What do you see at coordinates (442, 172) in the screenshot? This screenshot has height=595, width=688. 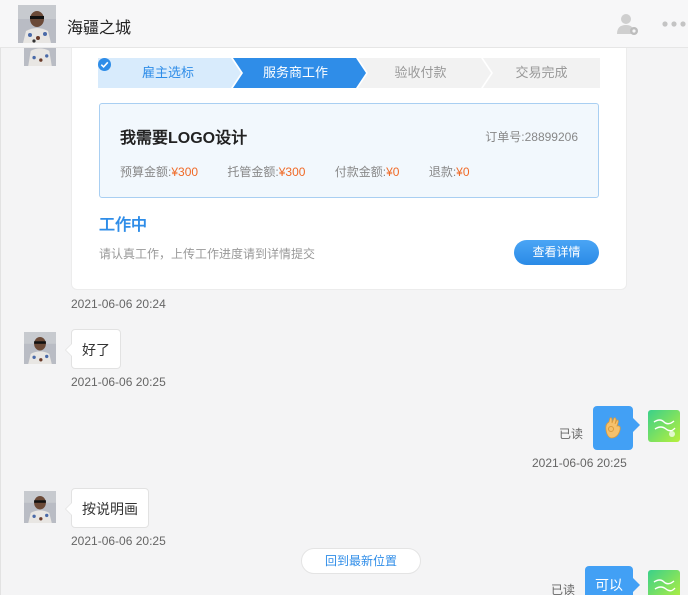 I see `refund-label: 退款:` at bounding box center [442, 172].